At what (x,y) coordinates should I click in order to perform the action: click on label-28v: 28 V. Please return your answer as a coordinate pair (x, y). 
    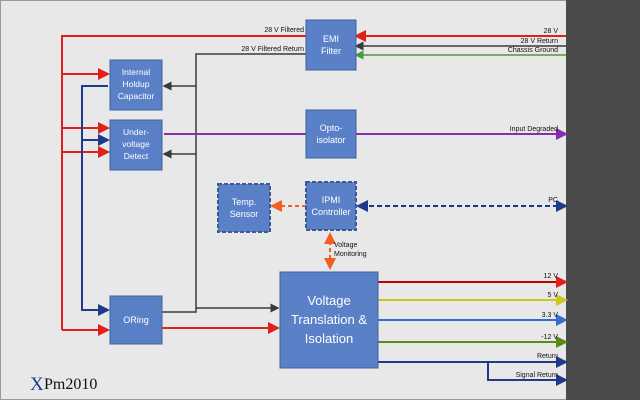
    Looking at the image, I should click on (551, 31).